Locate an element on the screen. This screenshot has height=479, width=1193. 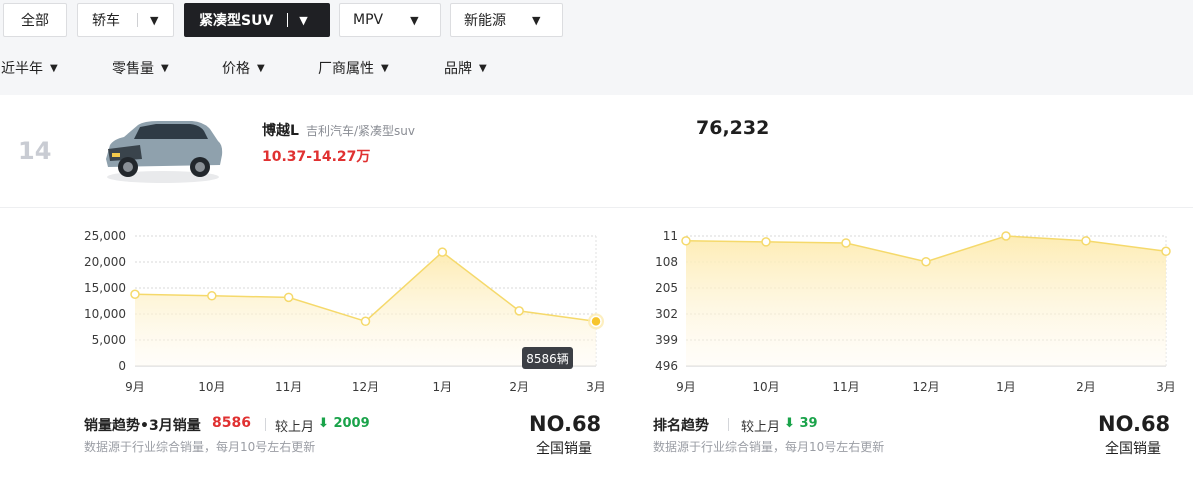
car-price: 10.37-14.27万 is located at coordinates (316, 157).